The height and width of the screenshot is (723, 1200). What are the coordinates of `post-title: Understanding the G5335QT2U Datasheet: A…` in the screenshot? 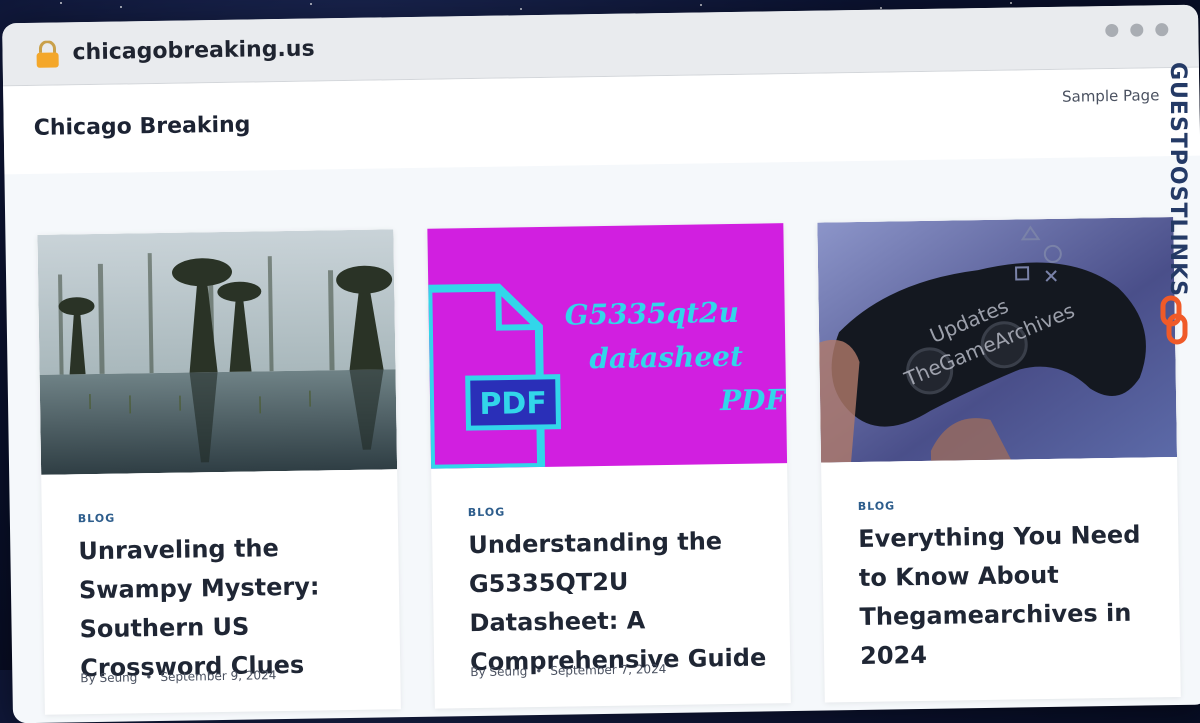 It's located at (619, 601).